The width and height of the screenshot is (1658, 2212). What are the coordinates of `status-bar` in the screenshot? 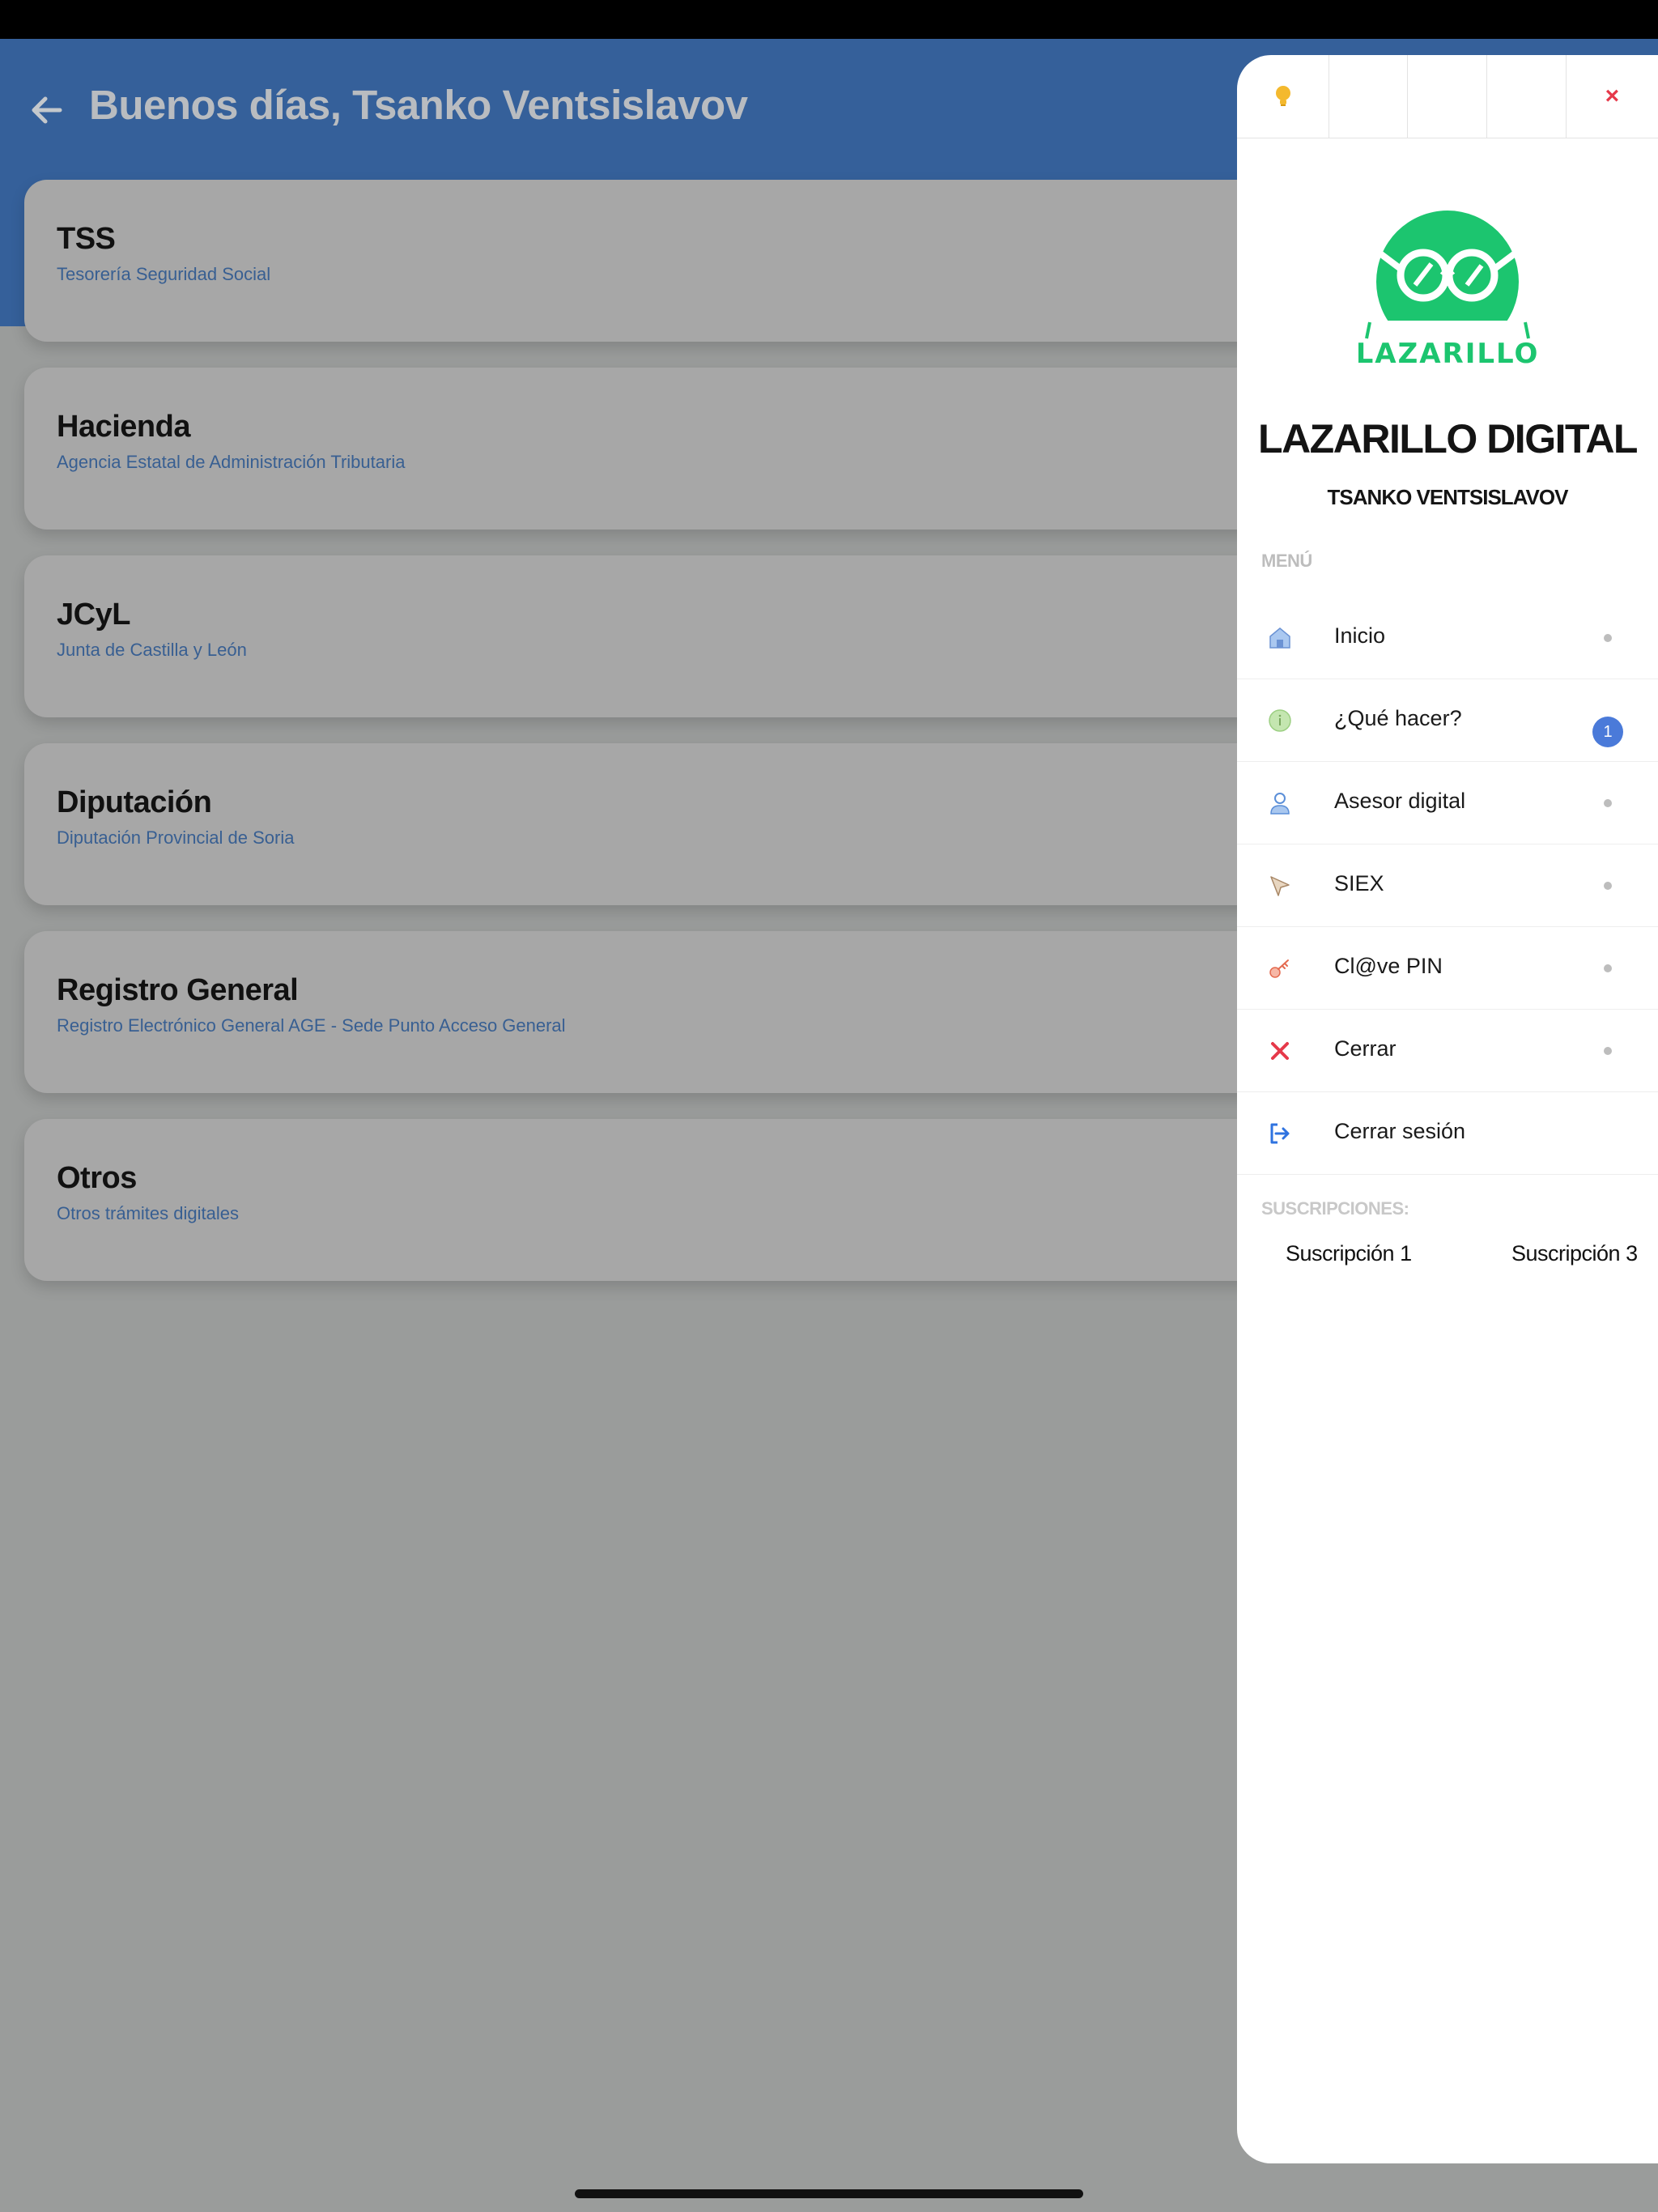 It's located at (829, 19).